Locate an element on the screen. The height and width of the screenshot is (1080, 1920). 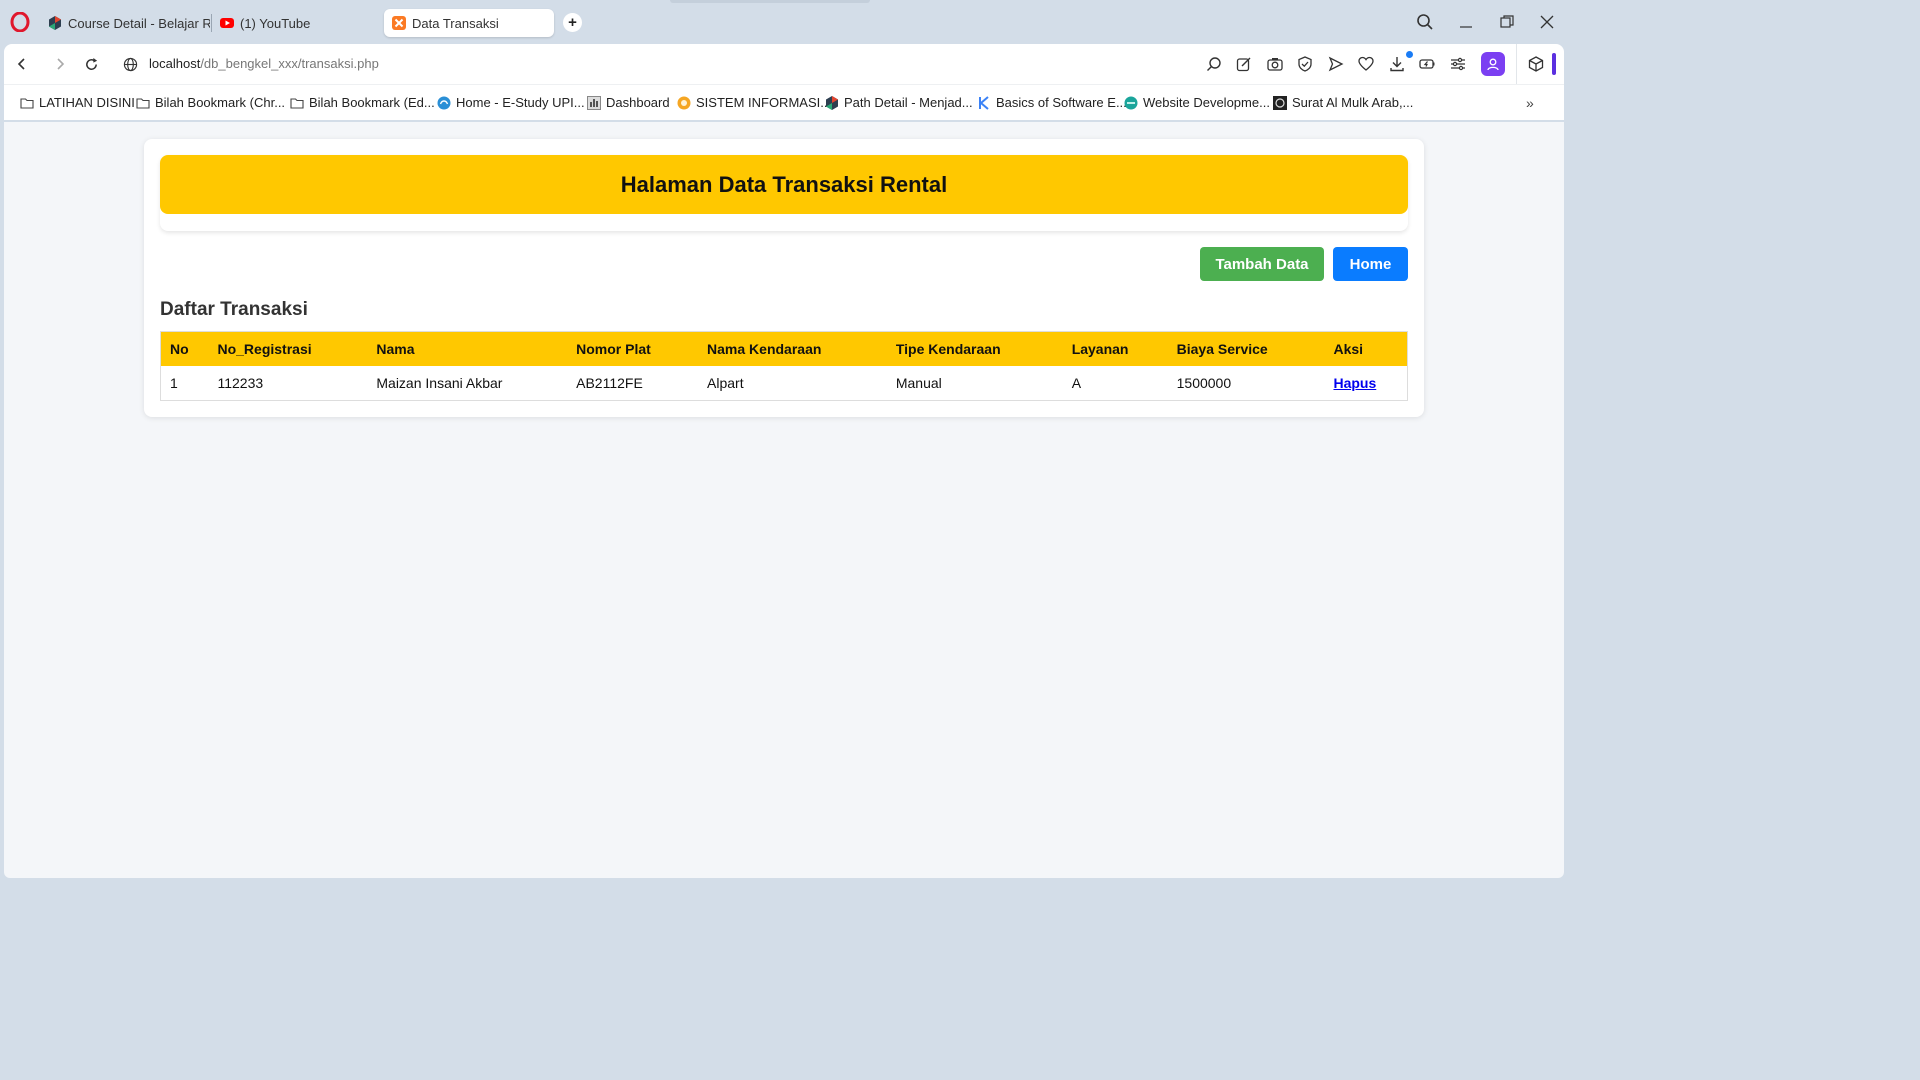
dashboard-icon is located at coordinates (594, 102).